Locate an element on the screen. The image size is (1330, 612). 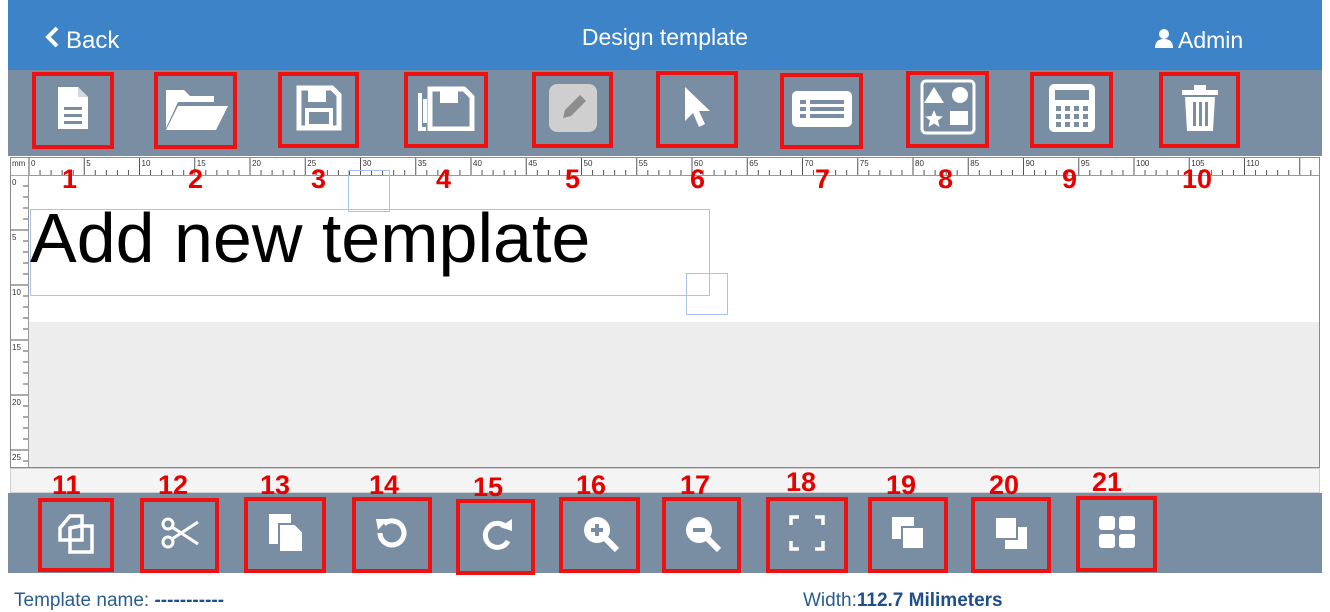
zoom-in-icon is located at coordinates (600, 535).